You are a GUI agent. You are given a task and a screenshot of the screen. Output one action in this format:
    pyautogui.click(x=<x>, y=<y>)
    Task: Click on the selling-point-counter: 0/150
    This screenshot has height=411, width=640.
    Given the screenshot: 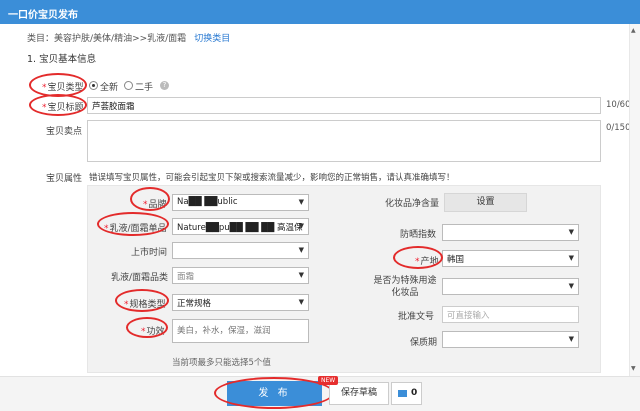 What is the action you would take?
    pyautogui.click(x=618, y=128)
    